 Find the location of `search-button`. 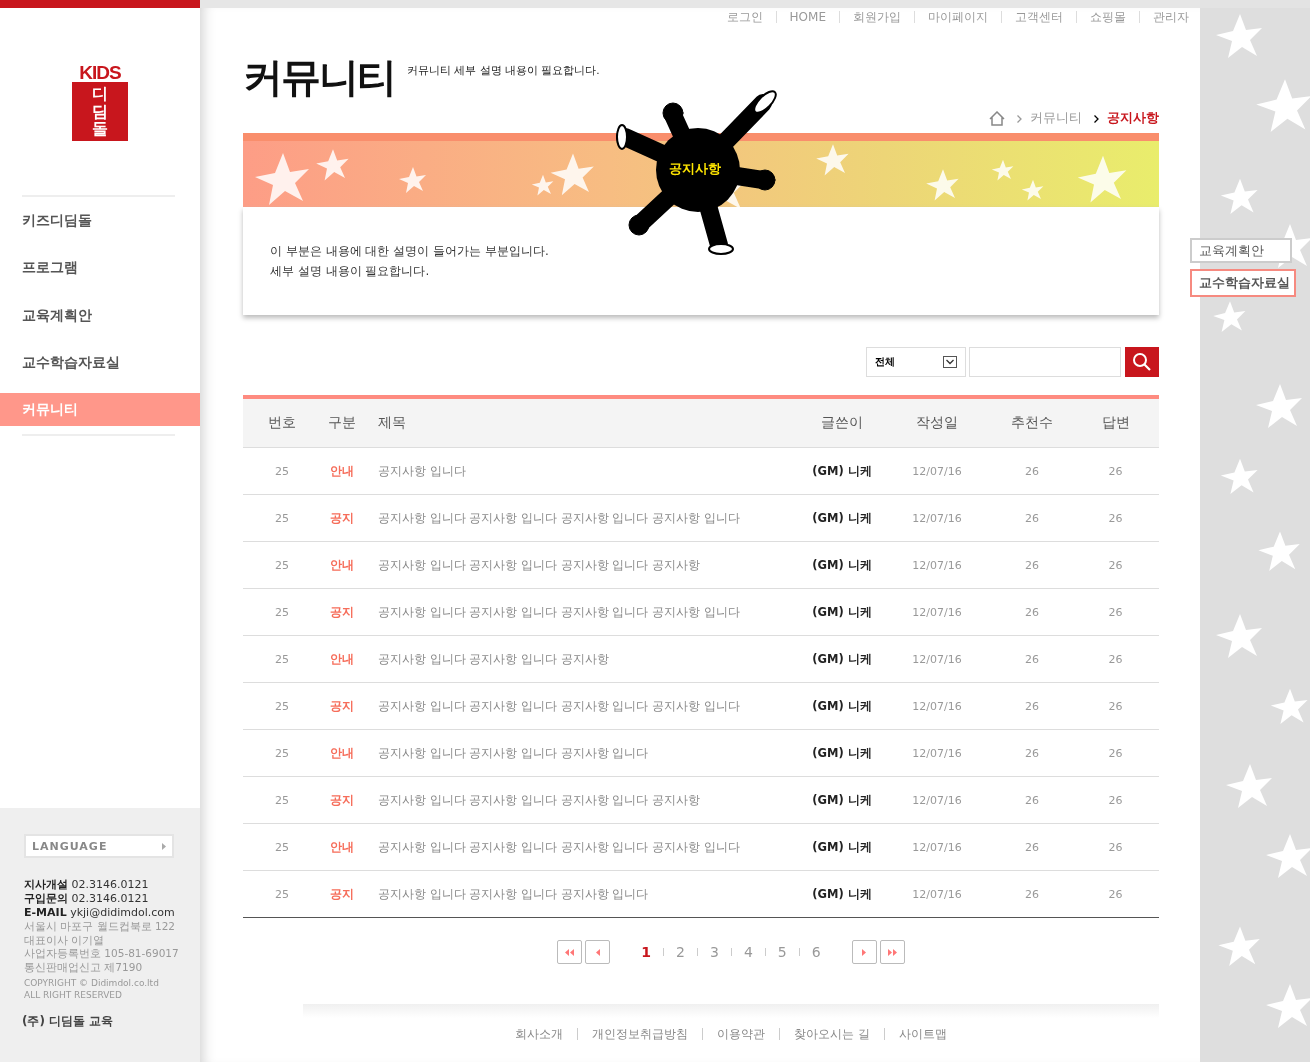

search-button is located at coordinates (1142, 362).